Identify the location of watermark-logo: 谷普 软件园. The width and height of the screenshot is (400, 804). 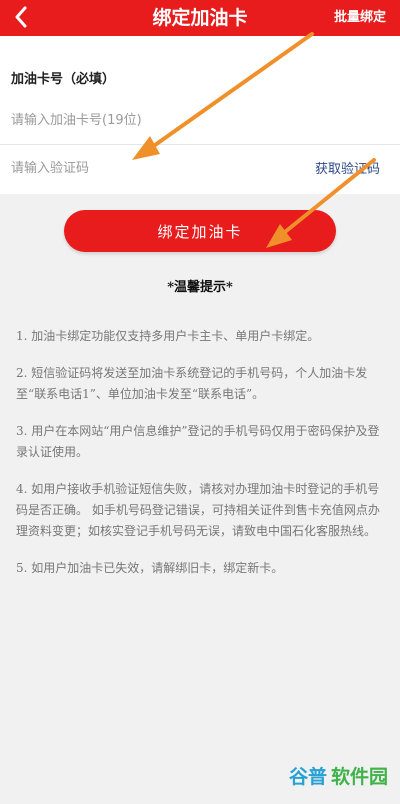
(338, 775).